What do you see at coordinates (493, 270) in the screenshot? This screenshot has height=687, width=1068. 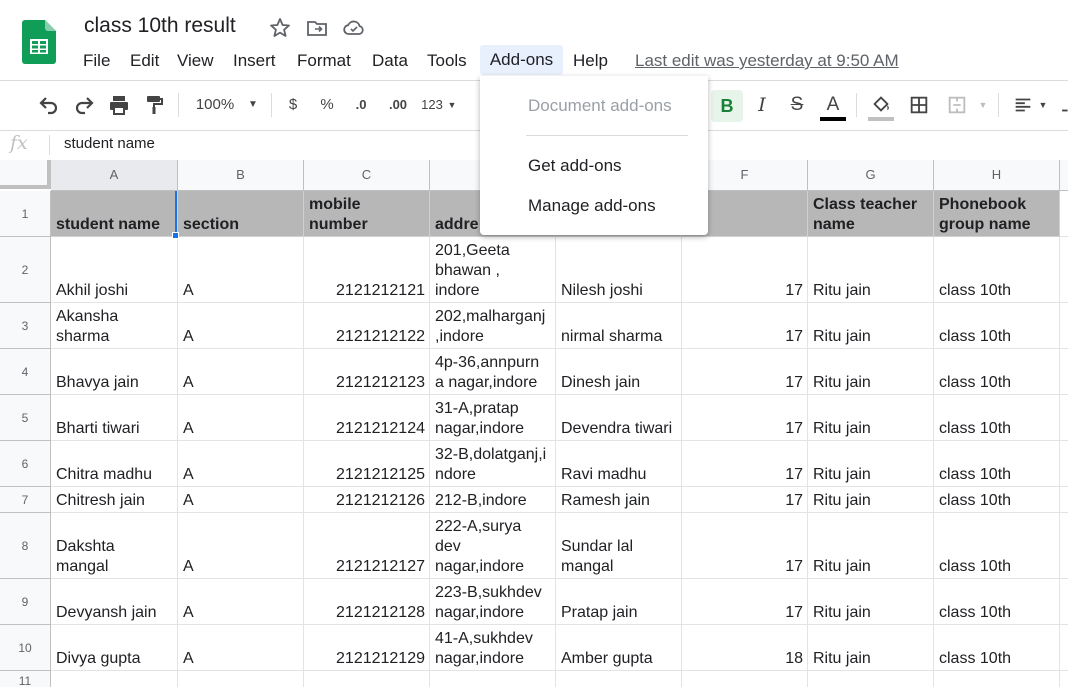 I see `cell-d2: 201,Geeta bhawan , indore` at bounding box center [493, 270].